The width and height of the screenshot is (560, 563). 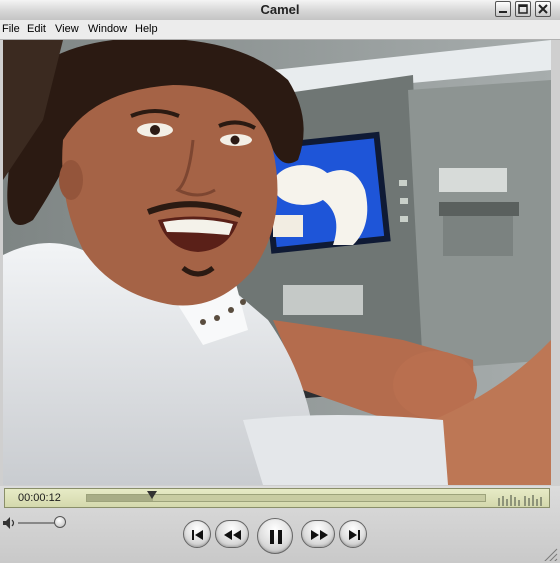 I want to click on go-to-start-button, so click(x=197, y=534).